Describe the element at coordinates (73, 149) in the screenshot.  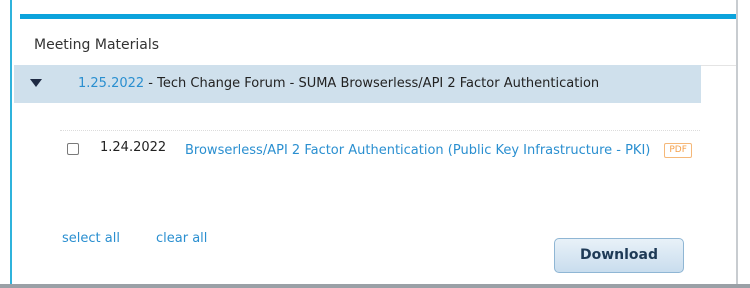
I see `item-checkbox` at that location.